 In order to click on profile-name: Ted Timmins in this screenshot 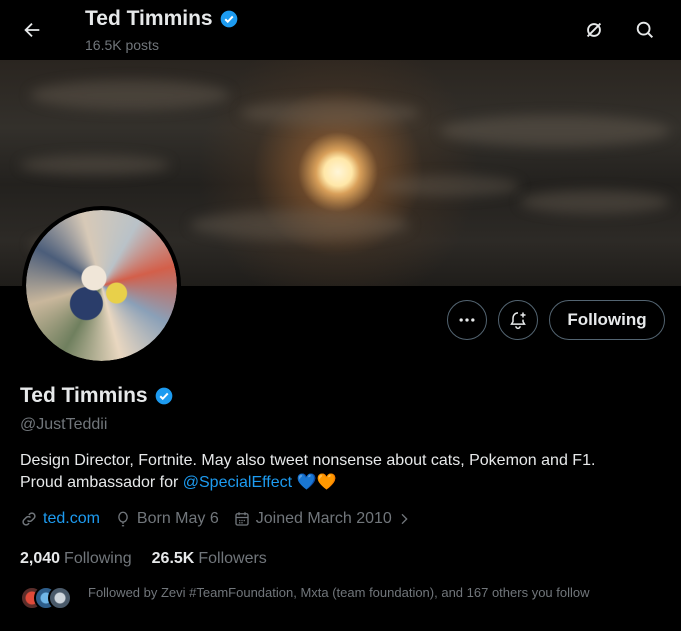, I will do `click(84, 395)`.